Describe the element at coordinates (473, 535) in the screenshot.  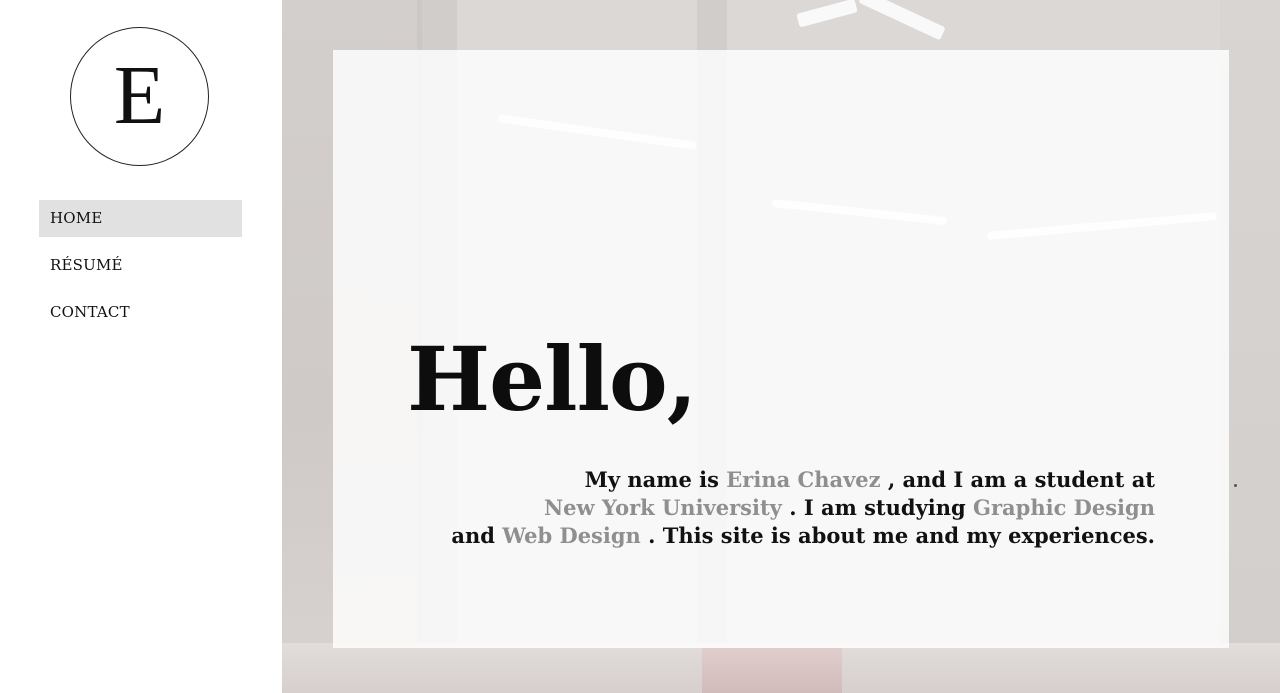
I see `intro-text-part: and` at that location.